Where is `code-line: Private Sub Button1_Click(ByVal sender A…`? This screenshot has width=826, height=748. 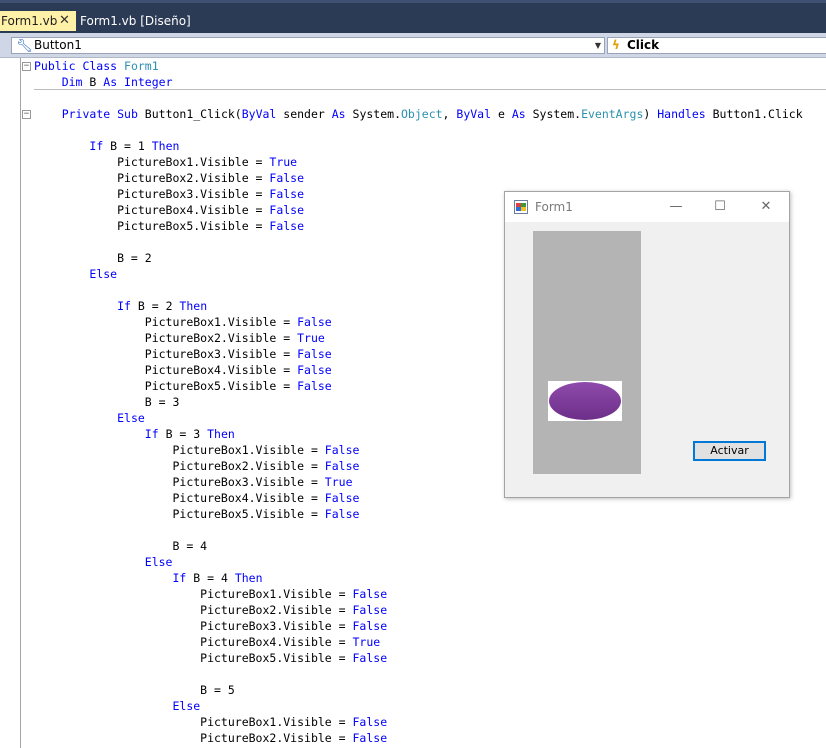
code-line: Private Sub Button1_Click(ByVal sender A… is located at coordinates (418, 114).